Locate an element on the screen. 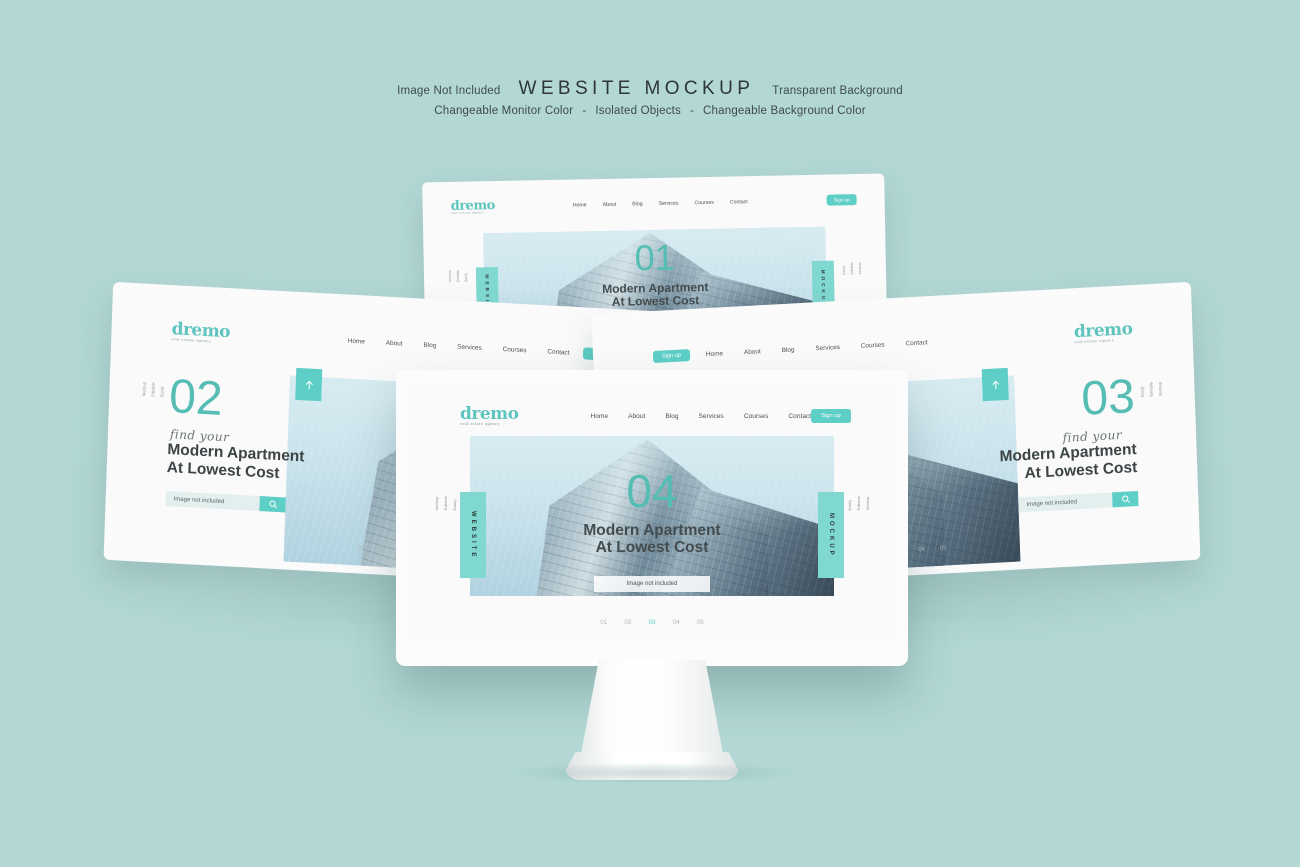 This screenshot has width=1300, height=867. page-title: WEBSITE MOCKUP is located at coordinates (636, 88).